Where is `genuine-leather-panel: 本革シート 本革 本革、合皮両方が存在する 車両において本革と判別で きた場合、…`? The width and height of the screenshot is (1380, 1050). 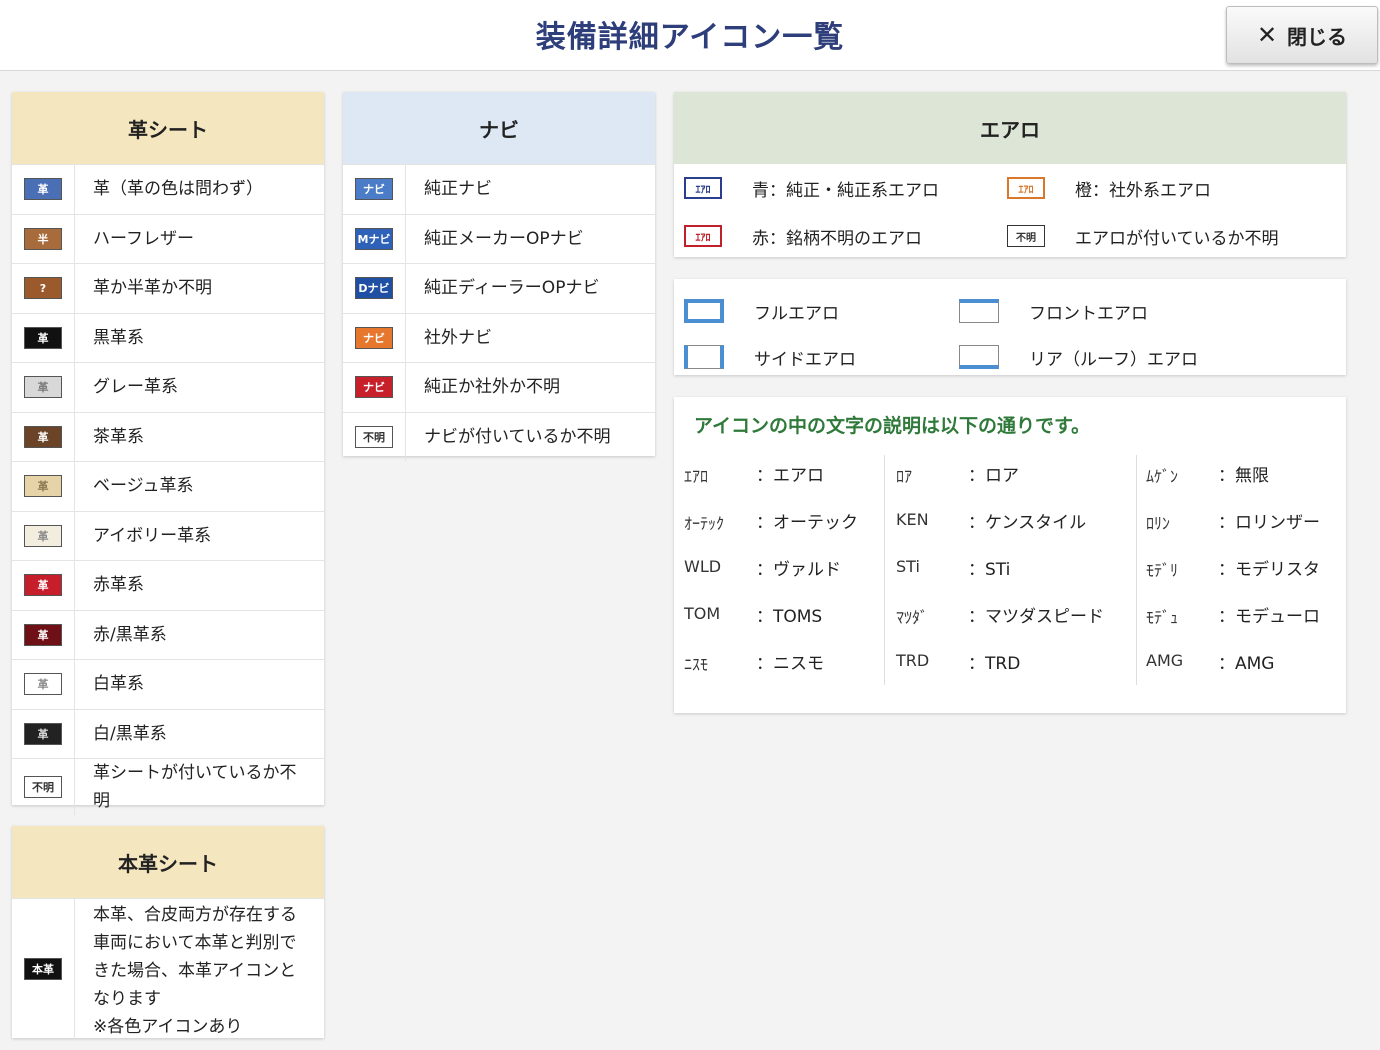 genuine-leather-panel: 本革シート 本革 本革、合皮両方が存在する 車両において本革と判別で きた場合、… is located at coordinates (168, 932).